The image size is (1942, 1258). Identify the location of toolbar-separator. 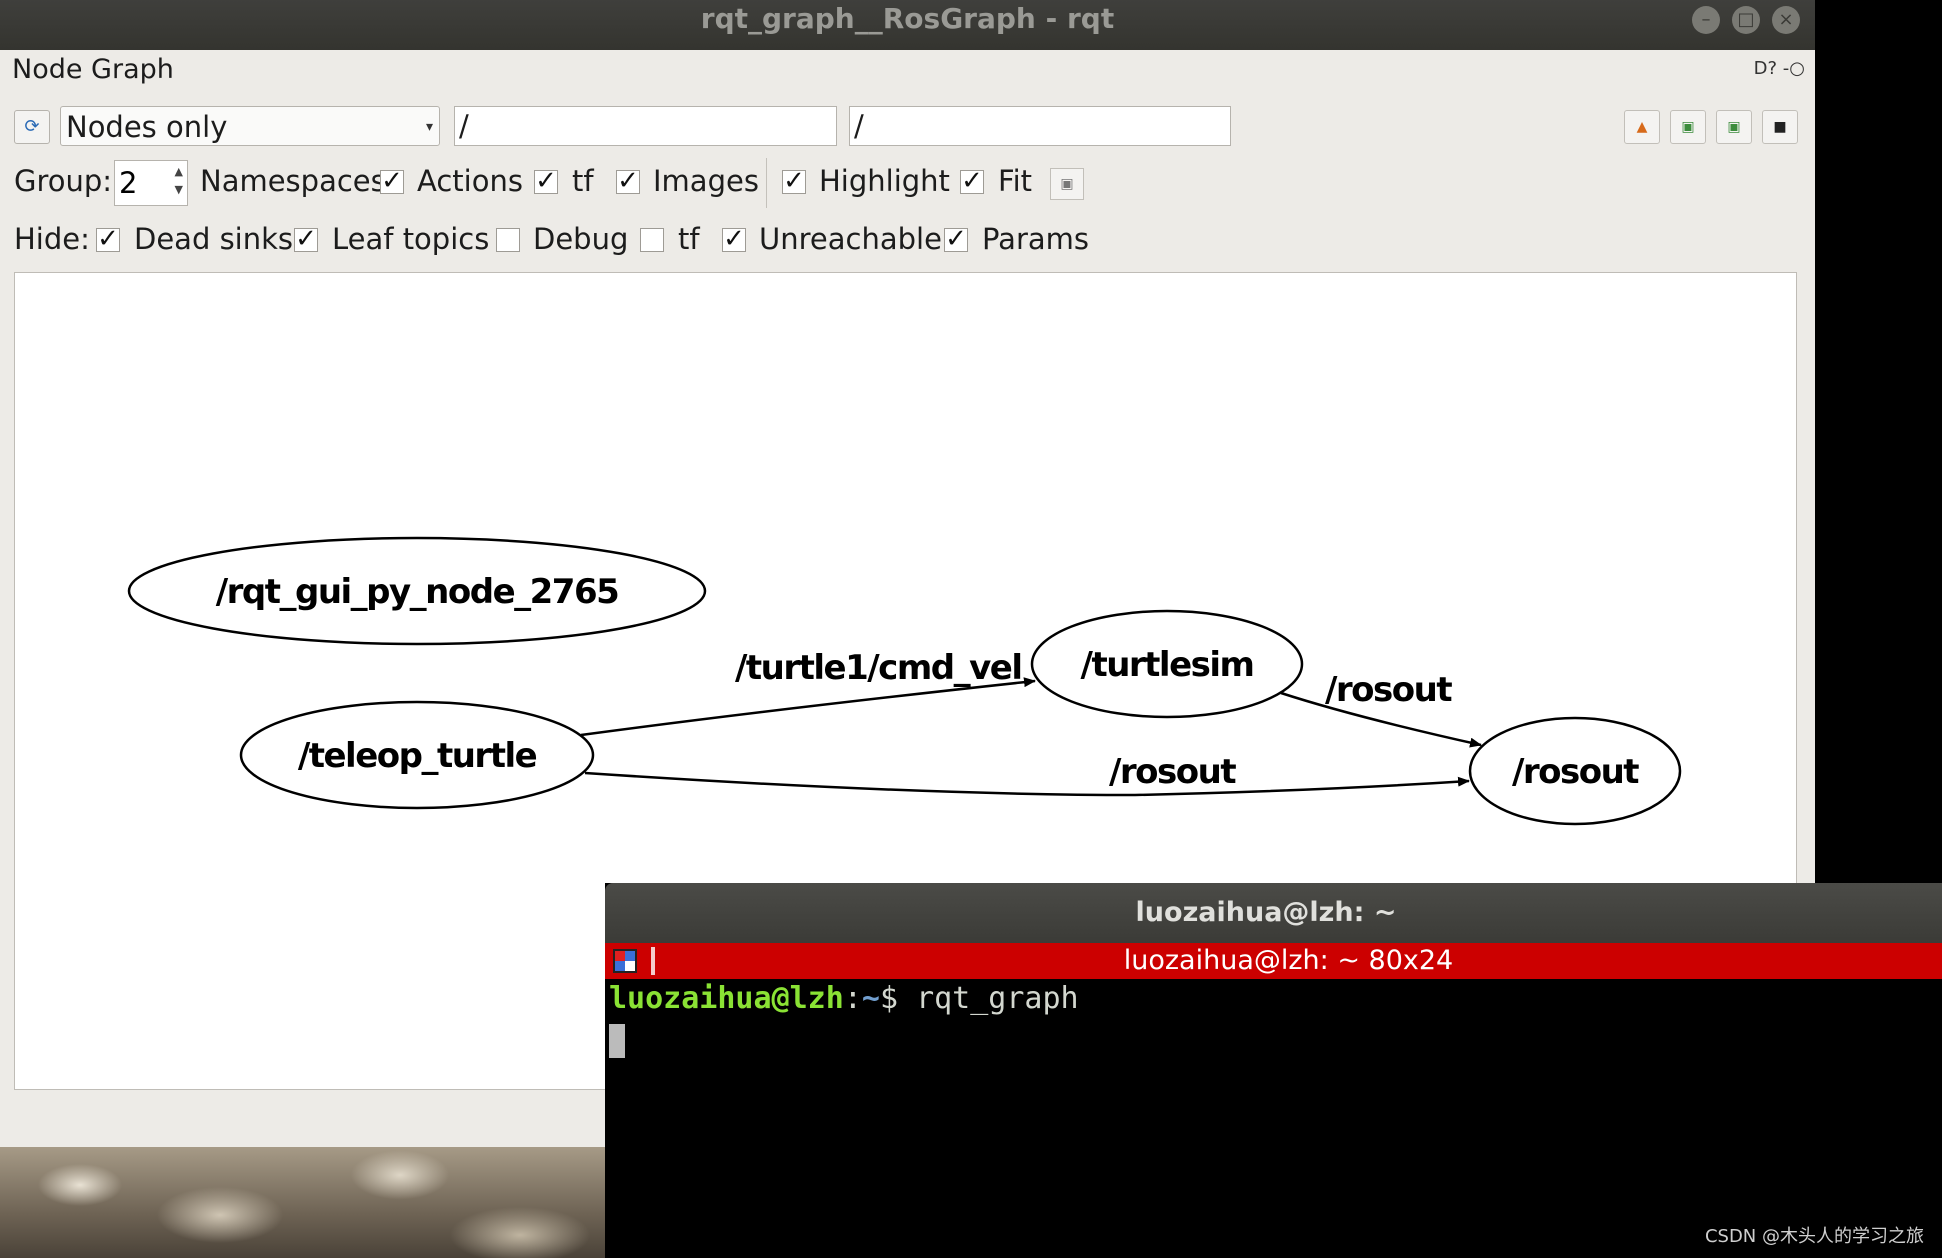
(766, 183).